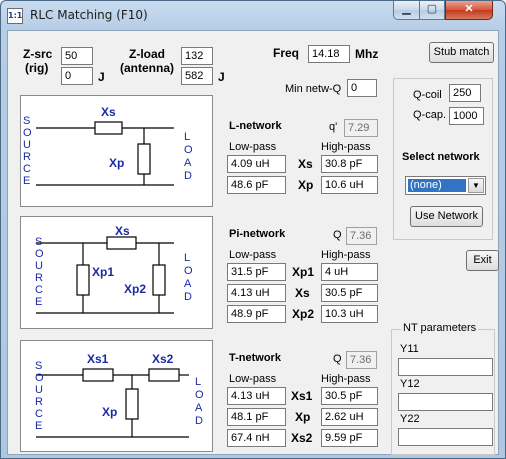 The width and height of the screenshot is (506, 459). What do you see at coordinates (349, 417) in the screenshot?
I see `t-xp-highpass: 2.62 uH` at bounding box center [349, 417].